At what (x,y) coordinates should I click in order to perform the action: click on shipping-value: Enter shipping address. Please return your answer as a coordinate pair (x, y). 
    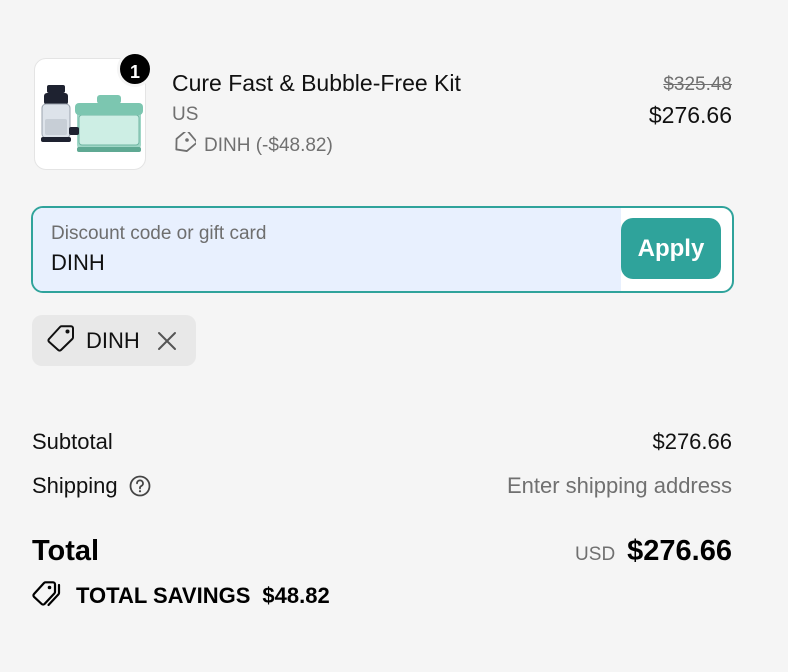
    Looking at the image, I should click on (619, 485).